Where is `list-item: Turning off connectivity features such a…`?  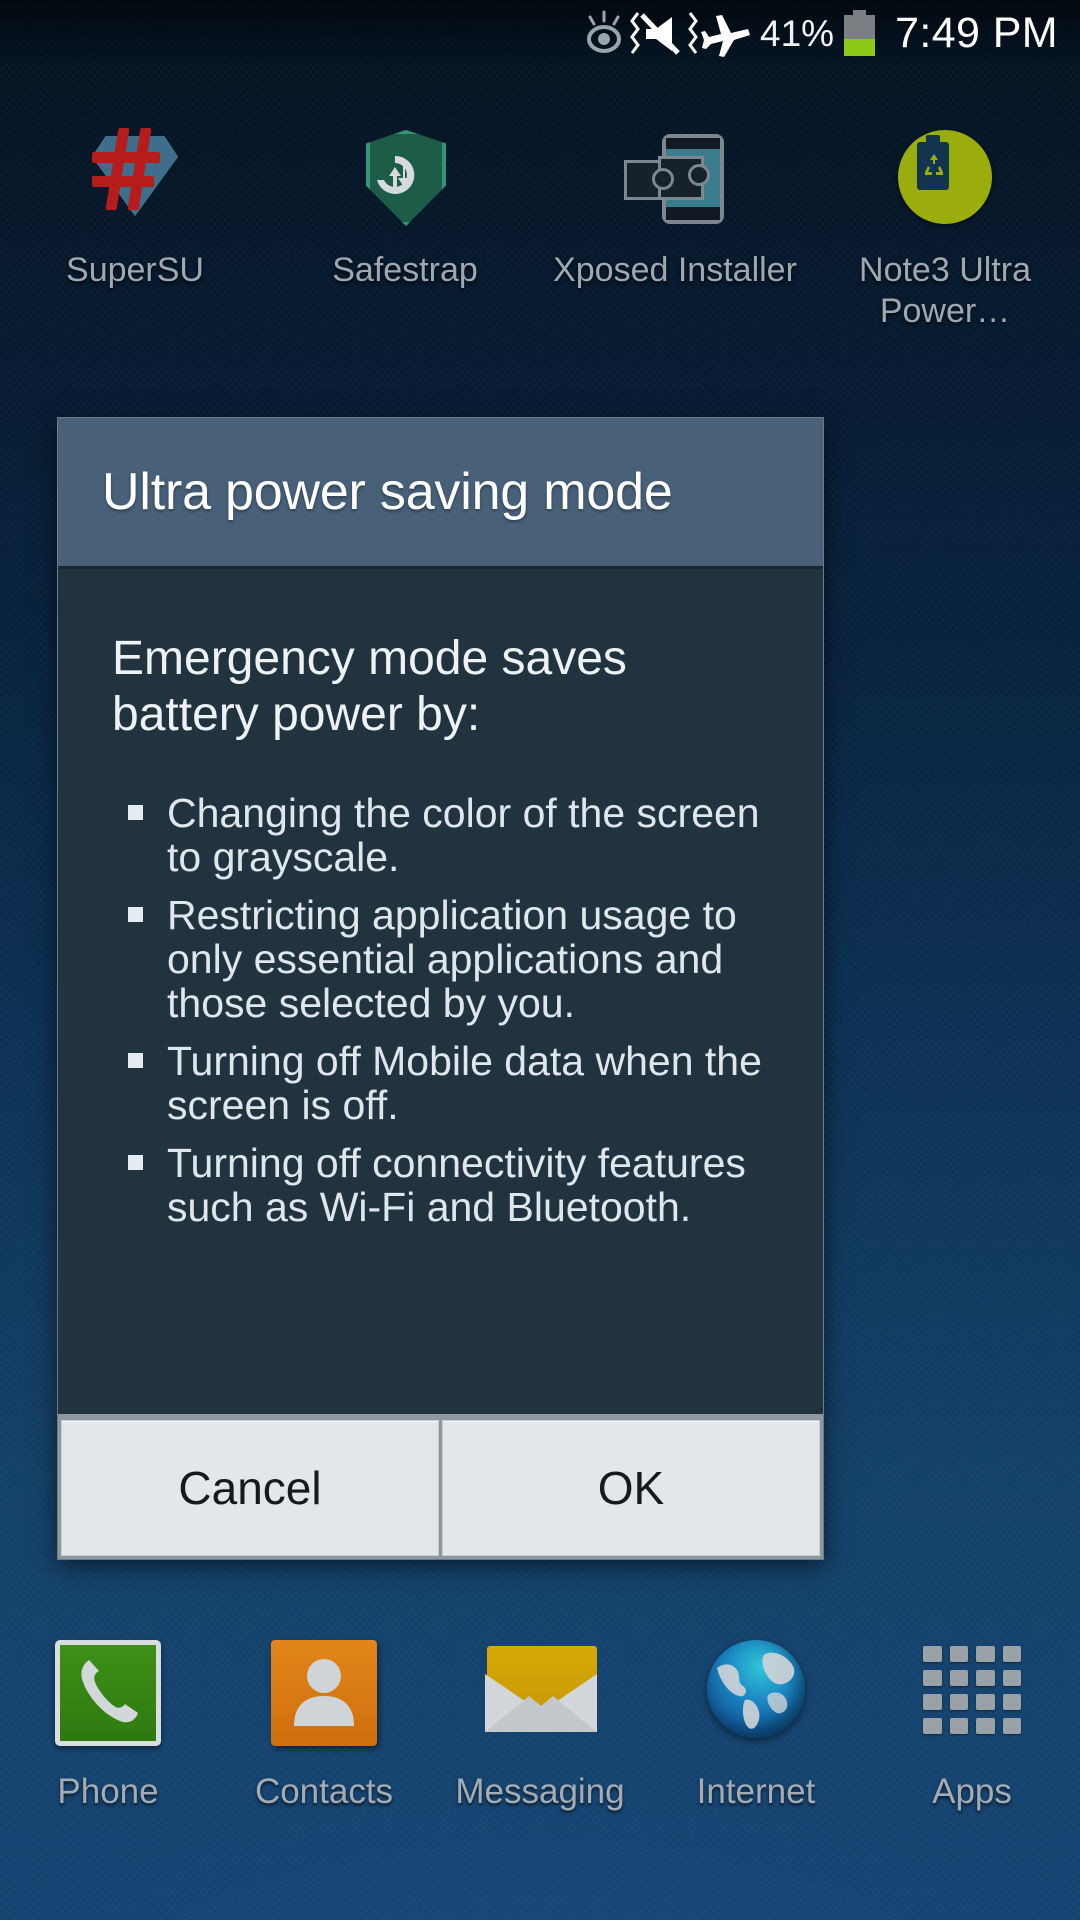 list-item: Turning off connectivity features such a… is located at coordinates (445, 1185).